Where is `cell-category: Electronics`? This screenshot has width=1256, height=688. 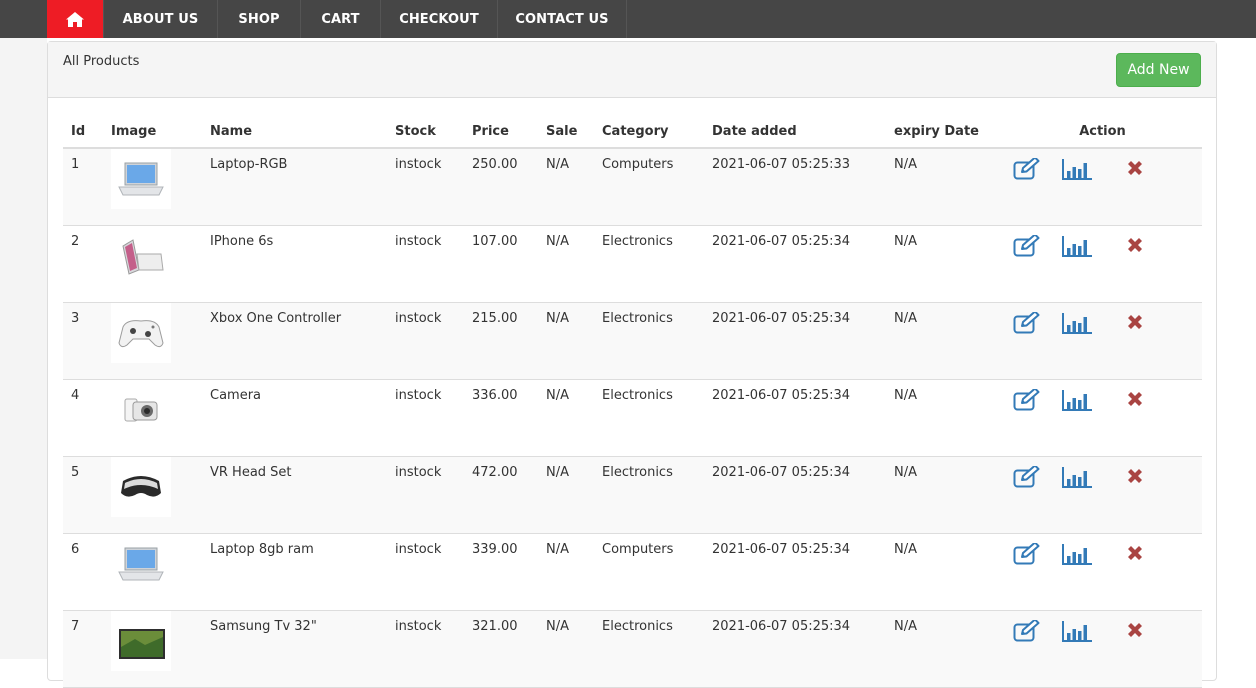 cell-category: Electronics is located at coordinates (649, 264).